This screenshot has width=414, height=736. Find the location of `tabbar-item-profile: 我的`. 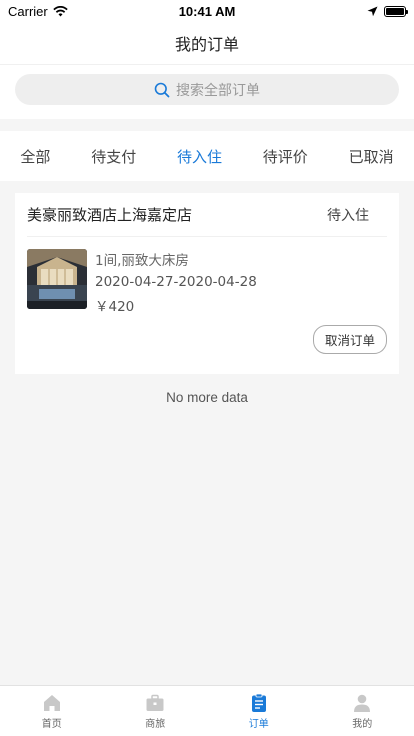

tabbar-item-profile: 我的 is located at coordinates (362, 711).